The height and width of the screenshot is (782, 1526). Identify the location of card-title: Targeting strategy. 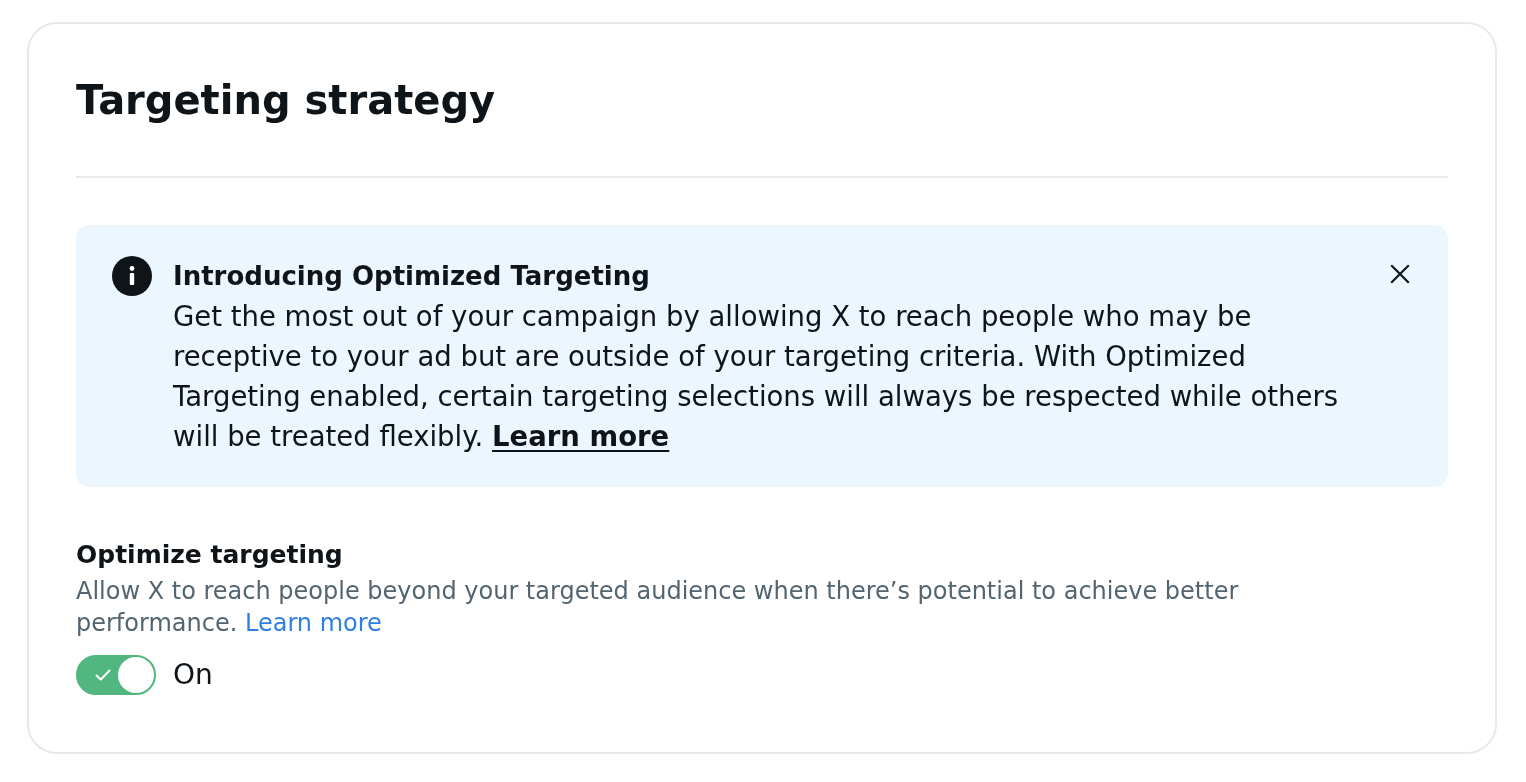
(286, 100).